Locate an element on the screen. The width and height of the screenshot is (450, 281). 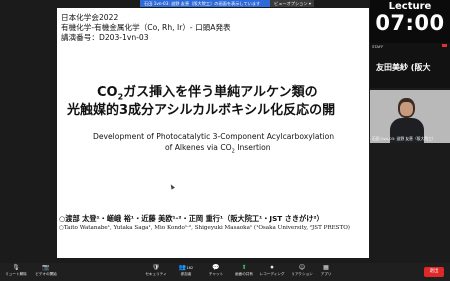
people-icon: 👥162 is located at coordinates (186, 267).